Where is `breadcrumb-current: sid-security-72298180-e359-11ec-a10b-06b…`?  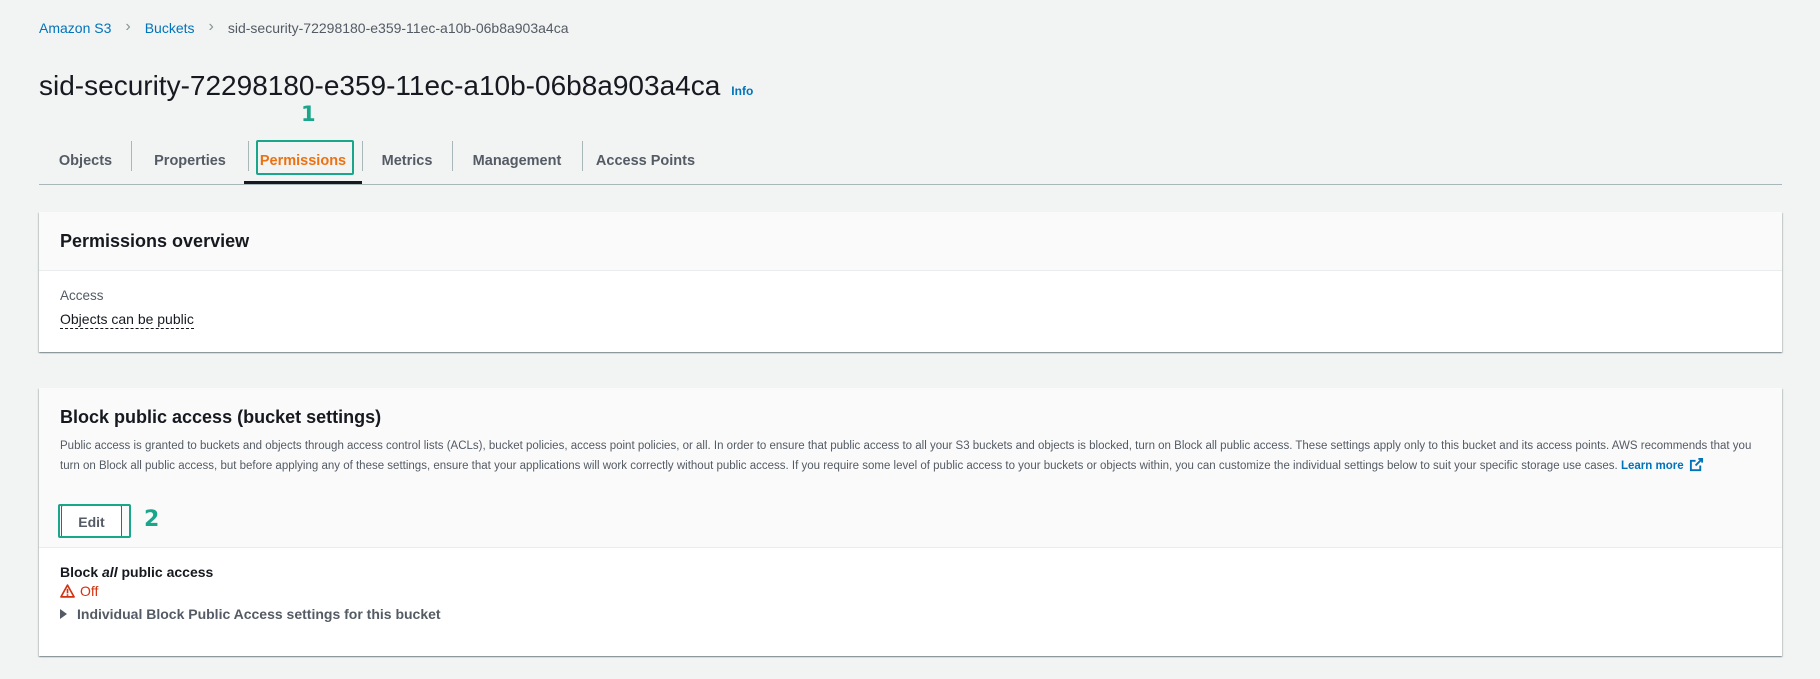 breadcrumb-current: sid-security-72298180-e359-11ec-a10b-06b… is located at coordinates (398, 28).